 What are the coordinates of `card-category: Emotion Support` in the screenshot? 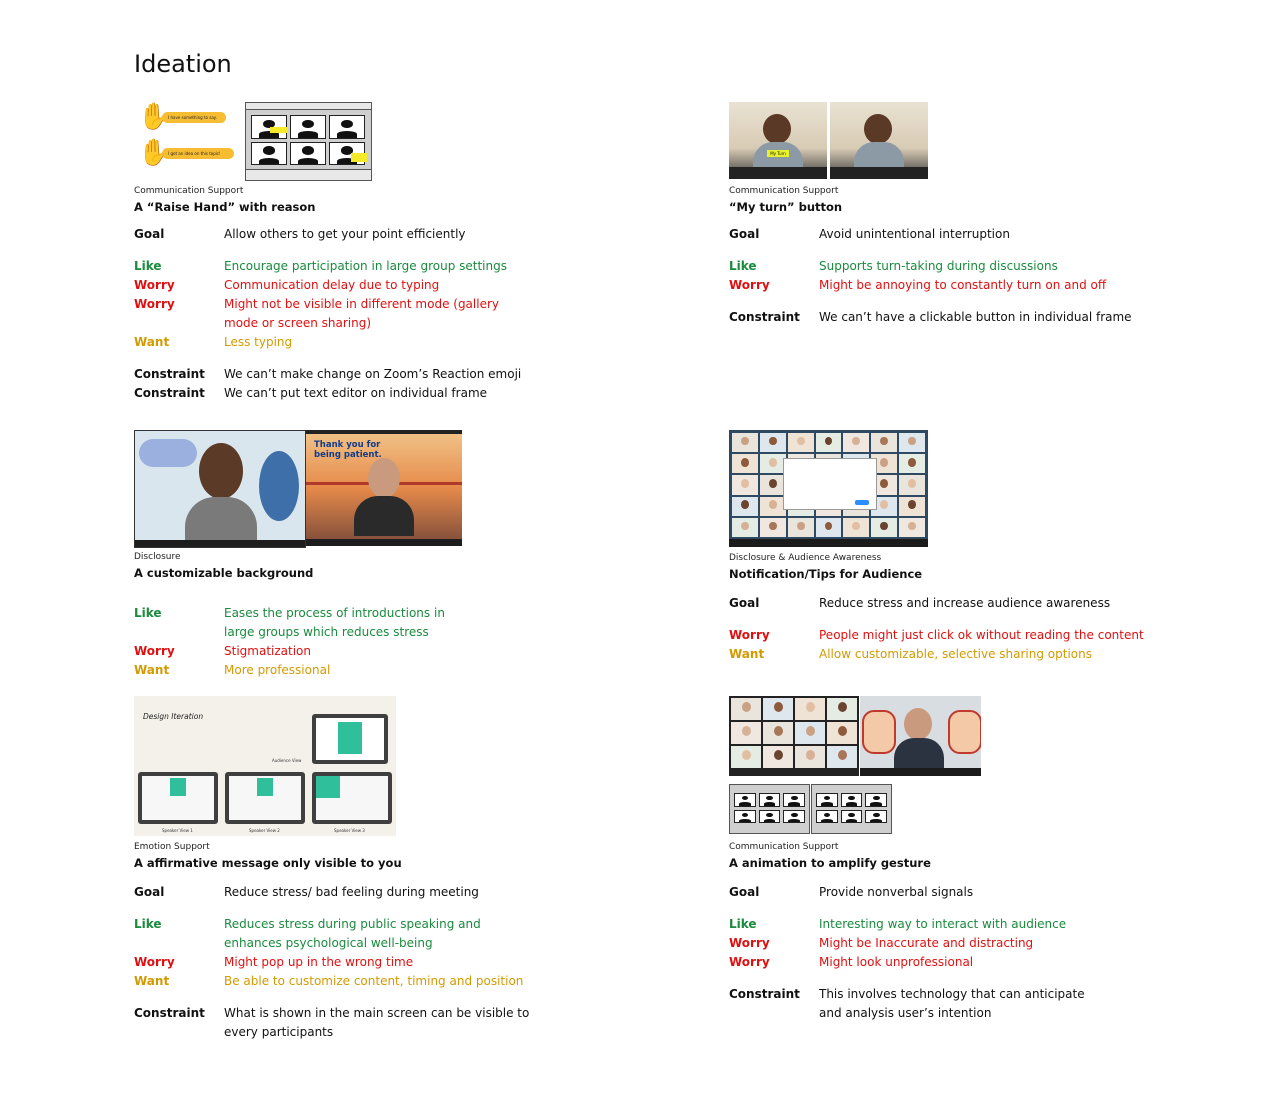 It's located at (172, 847).